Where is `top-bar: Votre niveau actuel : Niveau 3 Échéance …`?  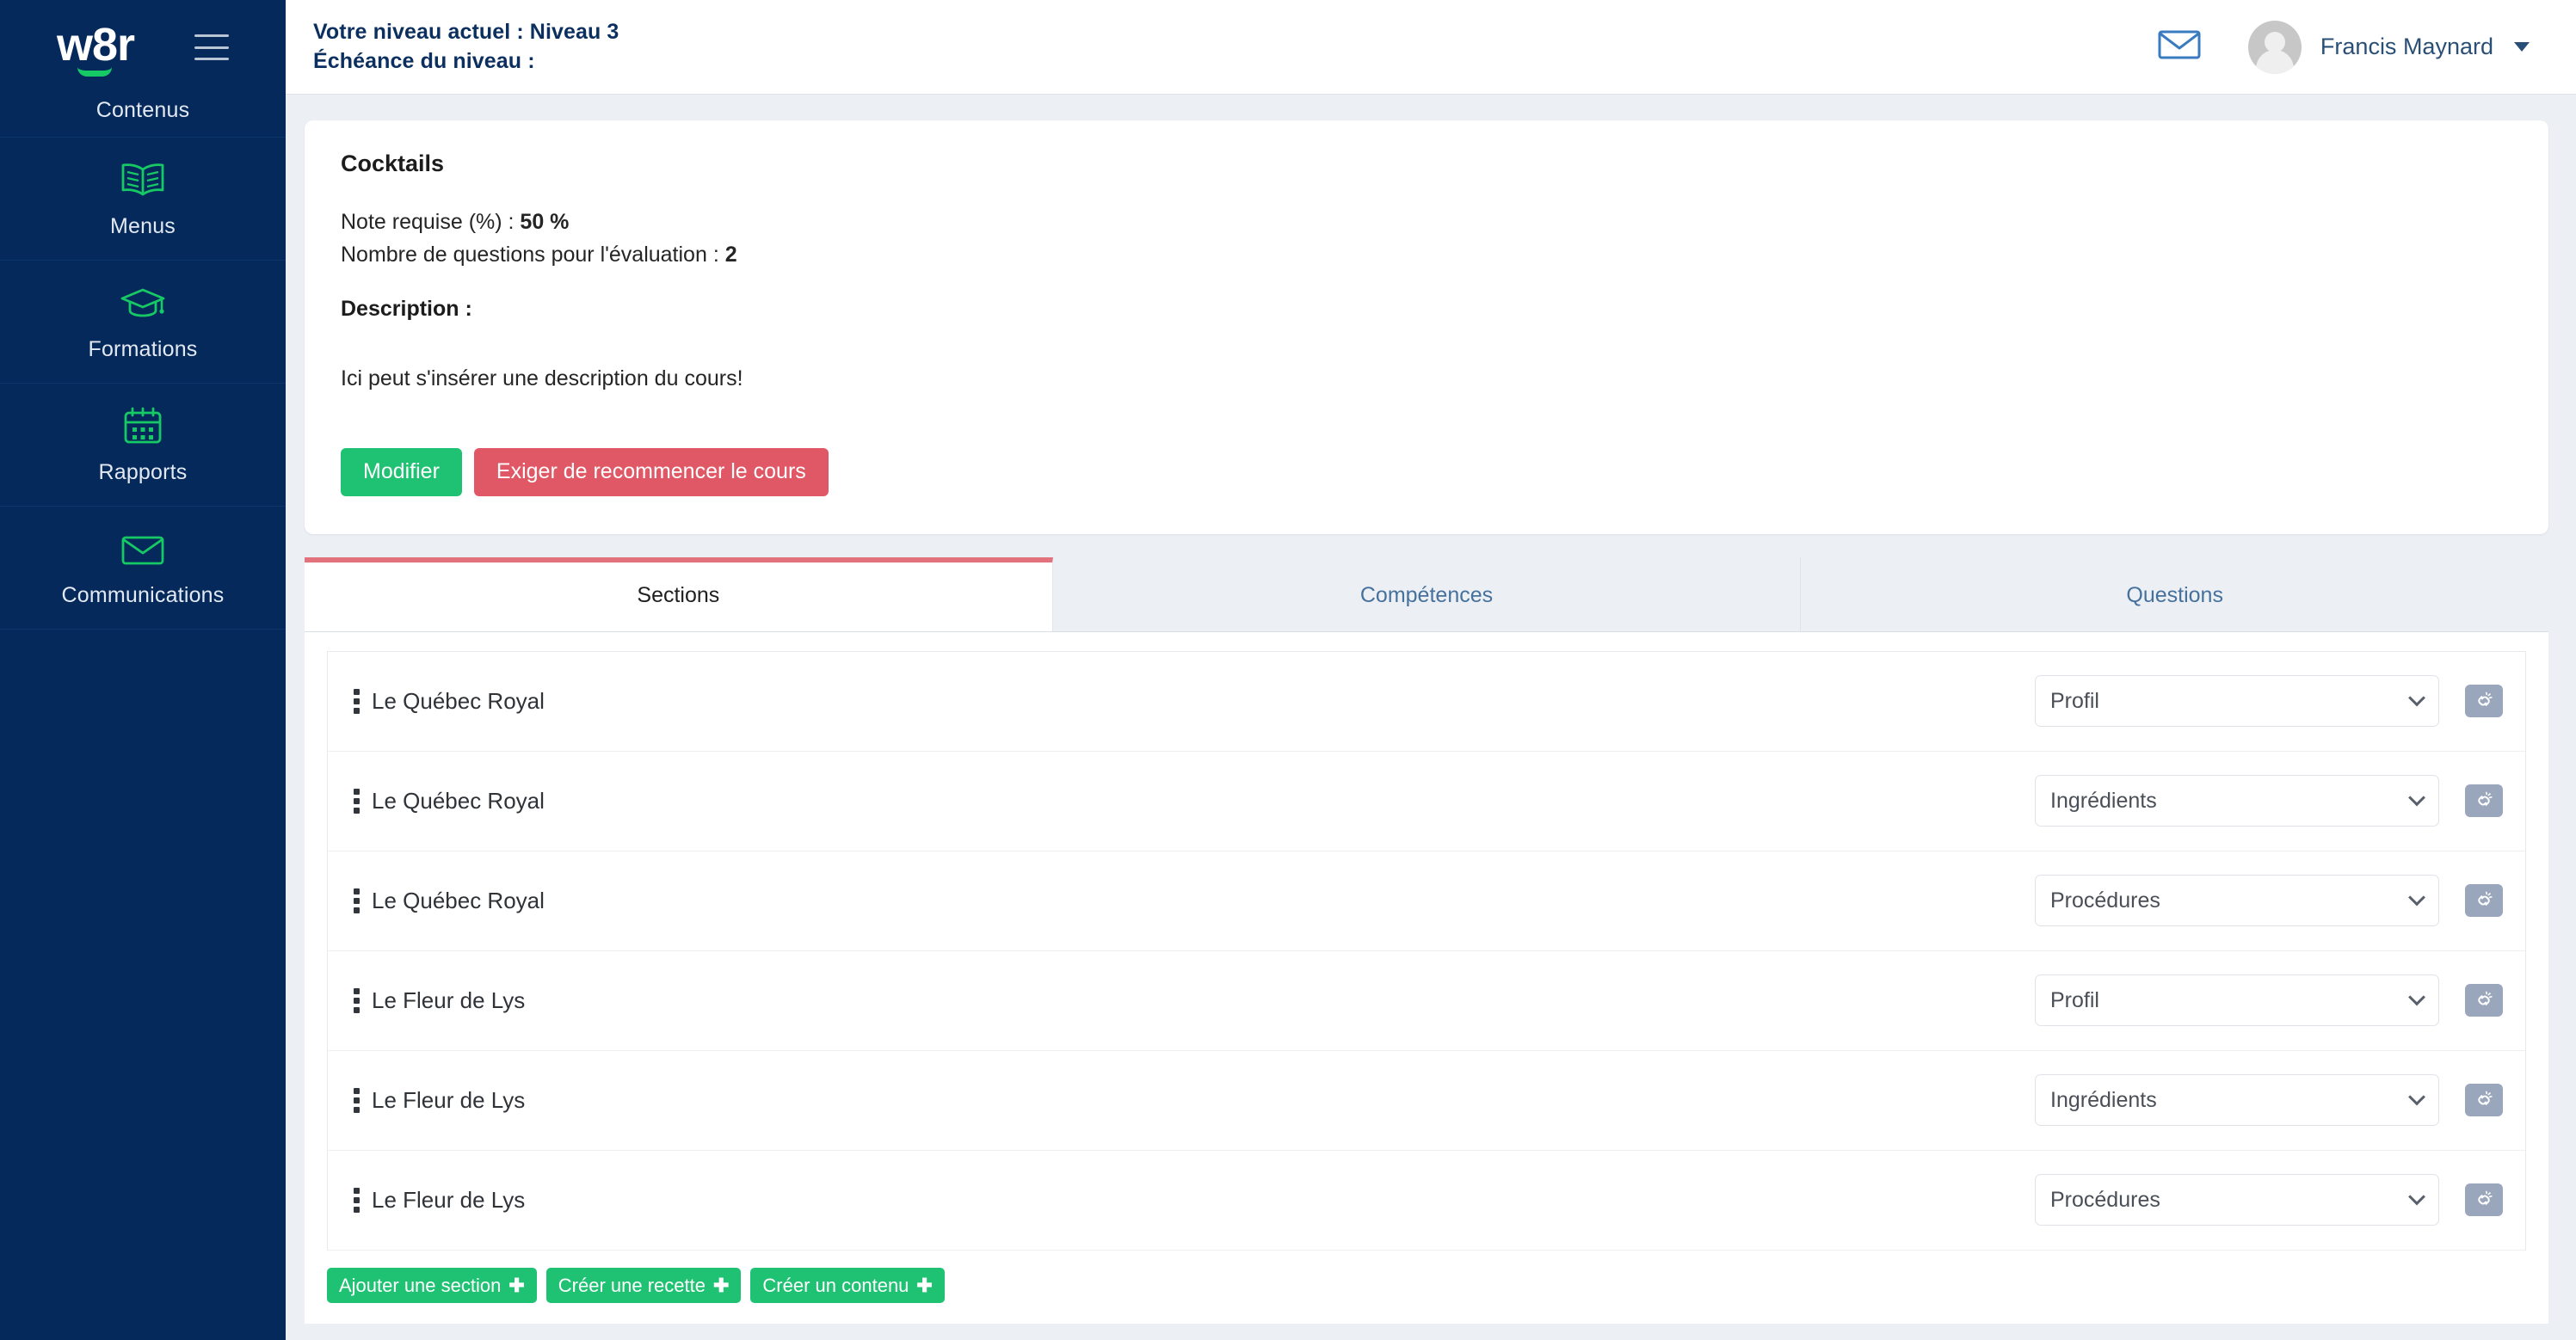 top-bar: Votre niveau actuel : Niveau 3 Échéance … is located at coordinates (1431, 47).